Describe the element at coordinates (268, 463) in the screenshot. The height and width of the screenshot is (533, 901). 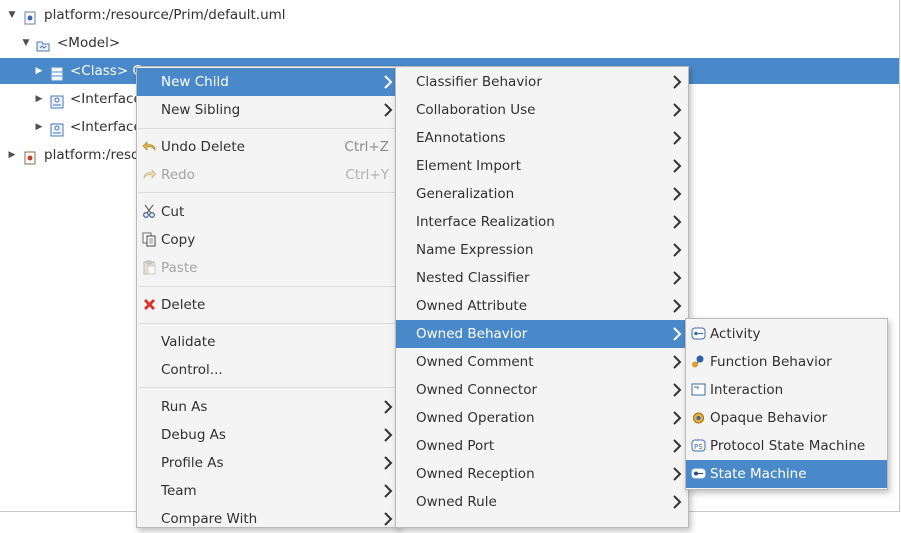
I see `menu-item-profile-as: Profile As` at that location.